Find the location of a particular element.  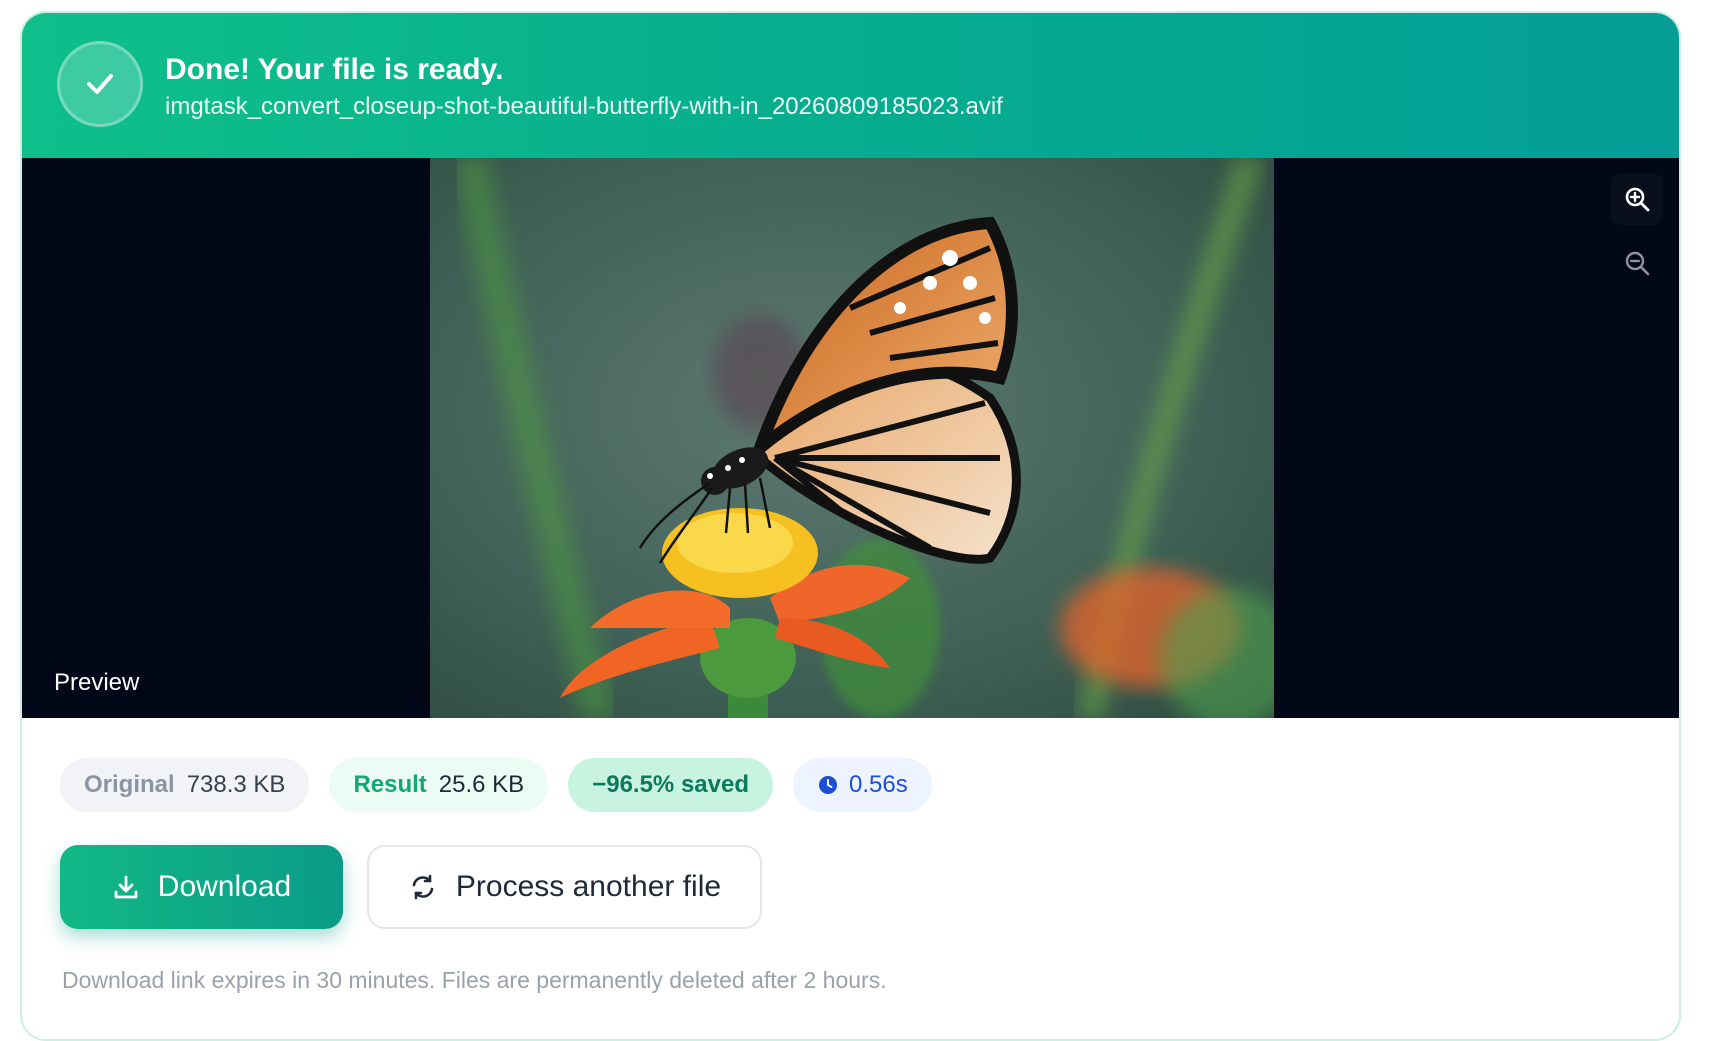

savings-value: −96.5% saved is located at coordinates (670, 784).